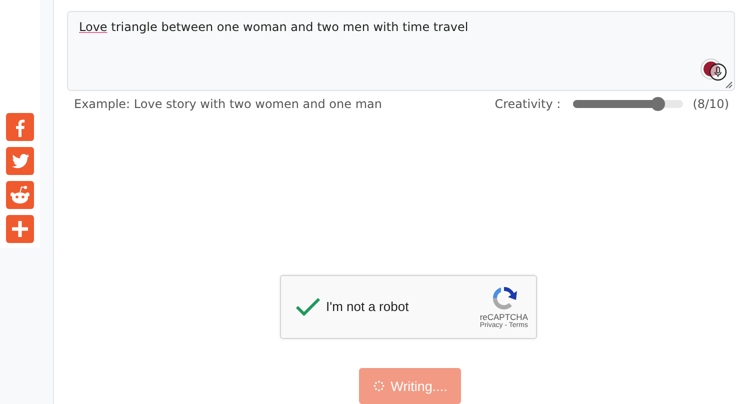 The width and height of the screenshot is (750, 404). Describe the element at coordinates (710, 103) in the screenshot. I see `creativity-reading: (8/10)` at that location.